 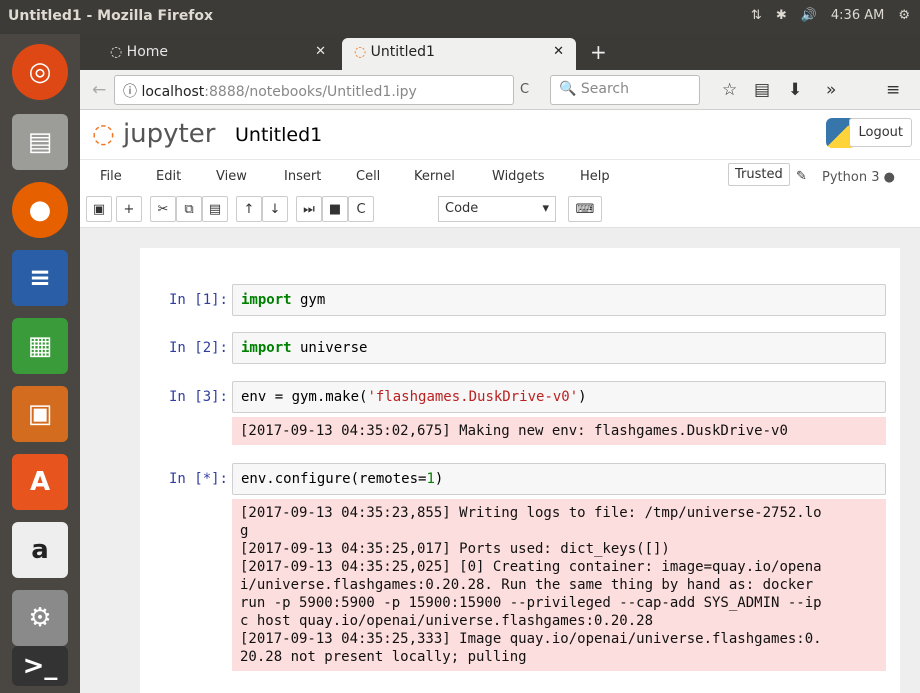 I want to click on tab-label: Untitled1, so click(x=402, y=52).